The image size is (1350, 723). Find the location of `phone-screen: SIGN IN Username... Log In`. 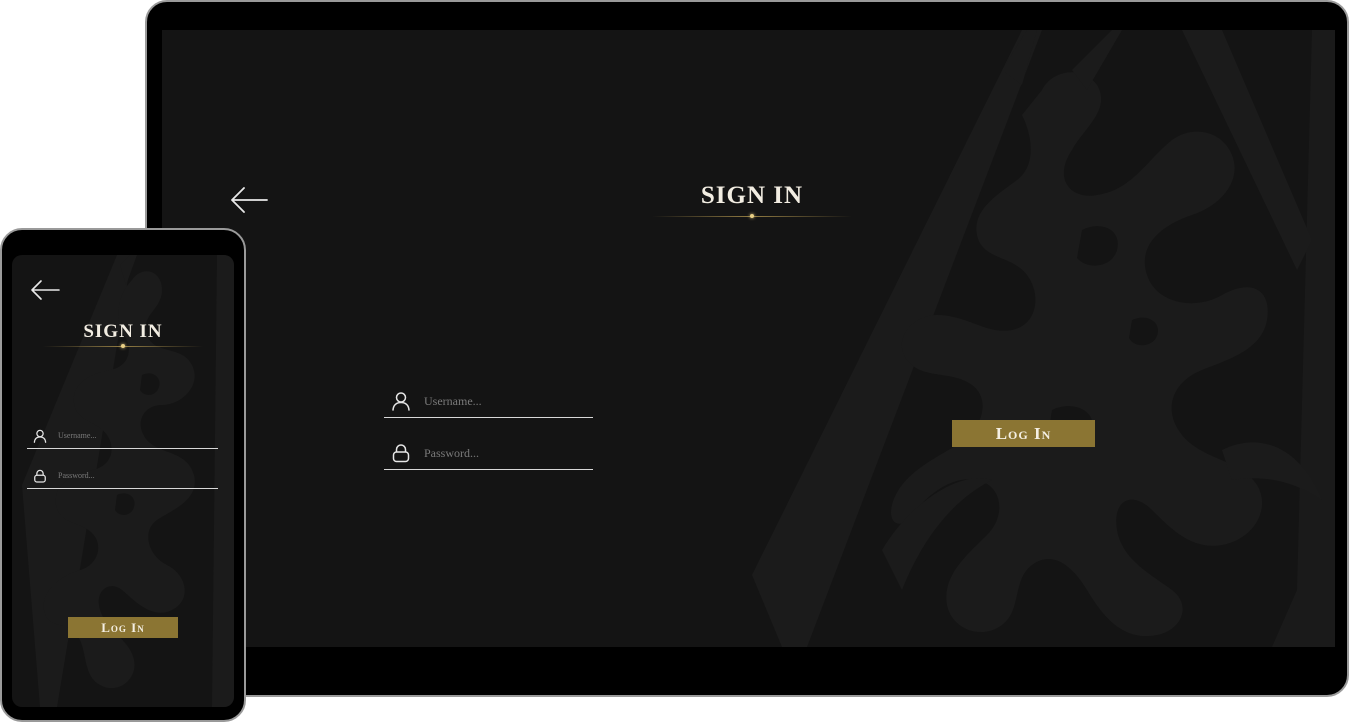

phone-screen: SIGN IN Username... Log In is located at coordinates (123, 481).